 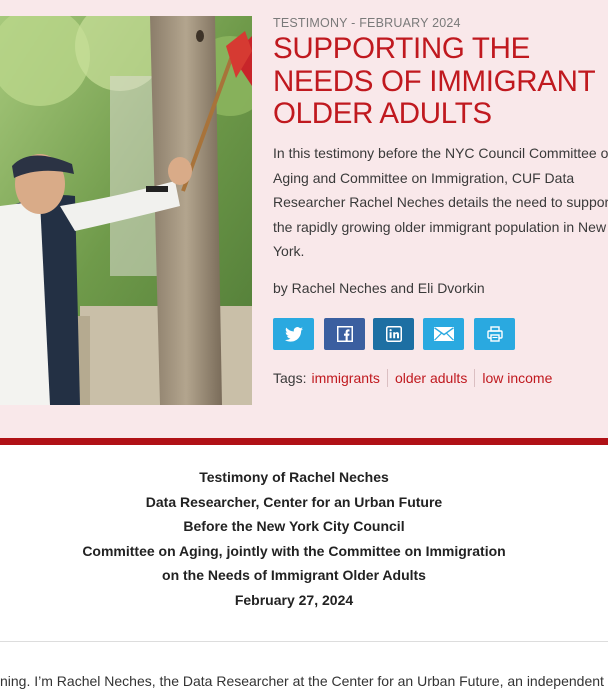 I want to click on share-linkedin-button, so click(x=393, y=334).